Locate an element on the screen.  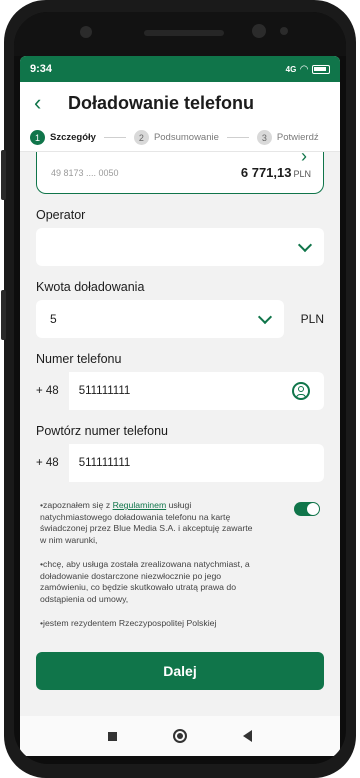
amount-value: 5 is located at coordinates (53, 319).